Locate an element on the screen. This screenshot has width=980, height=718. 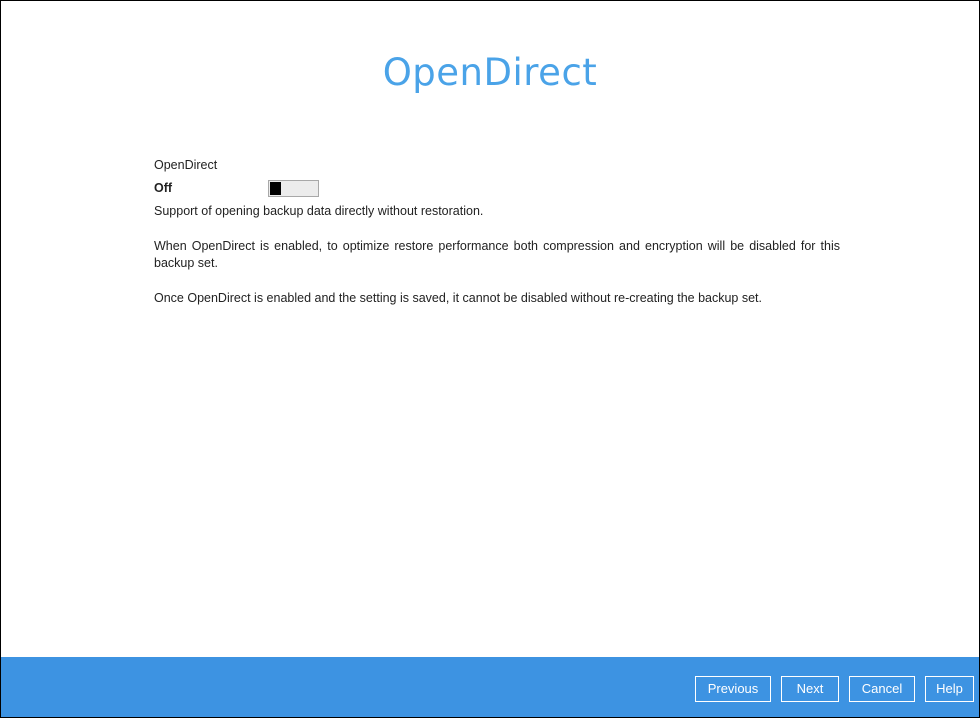
opendirect-setting-label: OpenDirect is located at coordinates (186, 165).